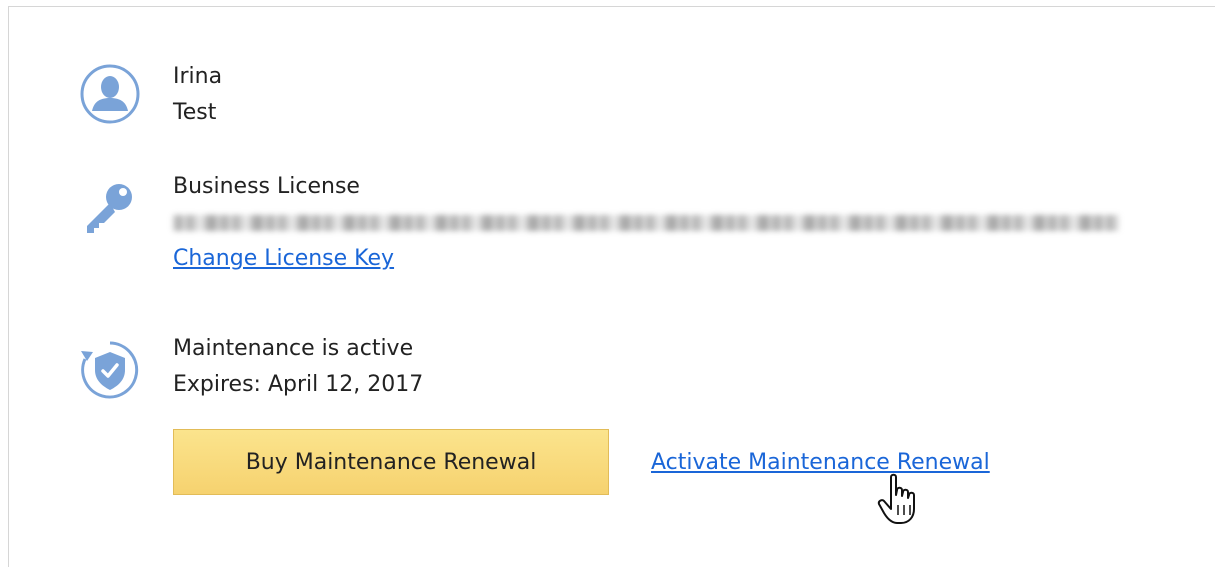  Describe the element at coordinates (197, 95) in the screenshot. I see `user-name-block: Irina Test` at that location.